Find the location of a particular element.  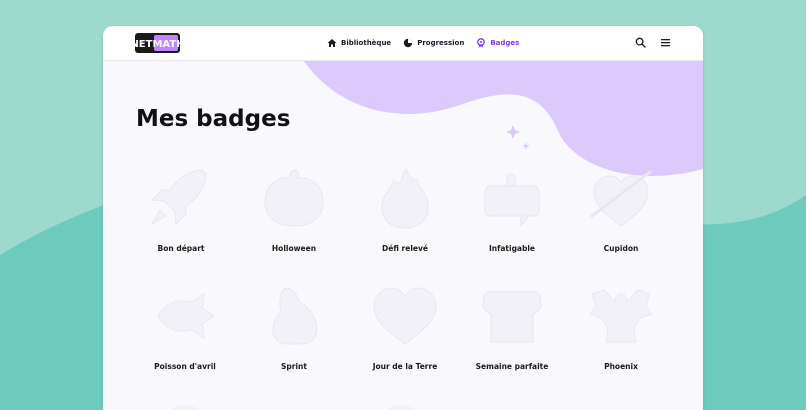

badge-poisson-davril: Poisson d'avril is located at coordinates (185, 327).